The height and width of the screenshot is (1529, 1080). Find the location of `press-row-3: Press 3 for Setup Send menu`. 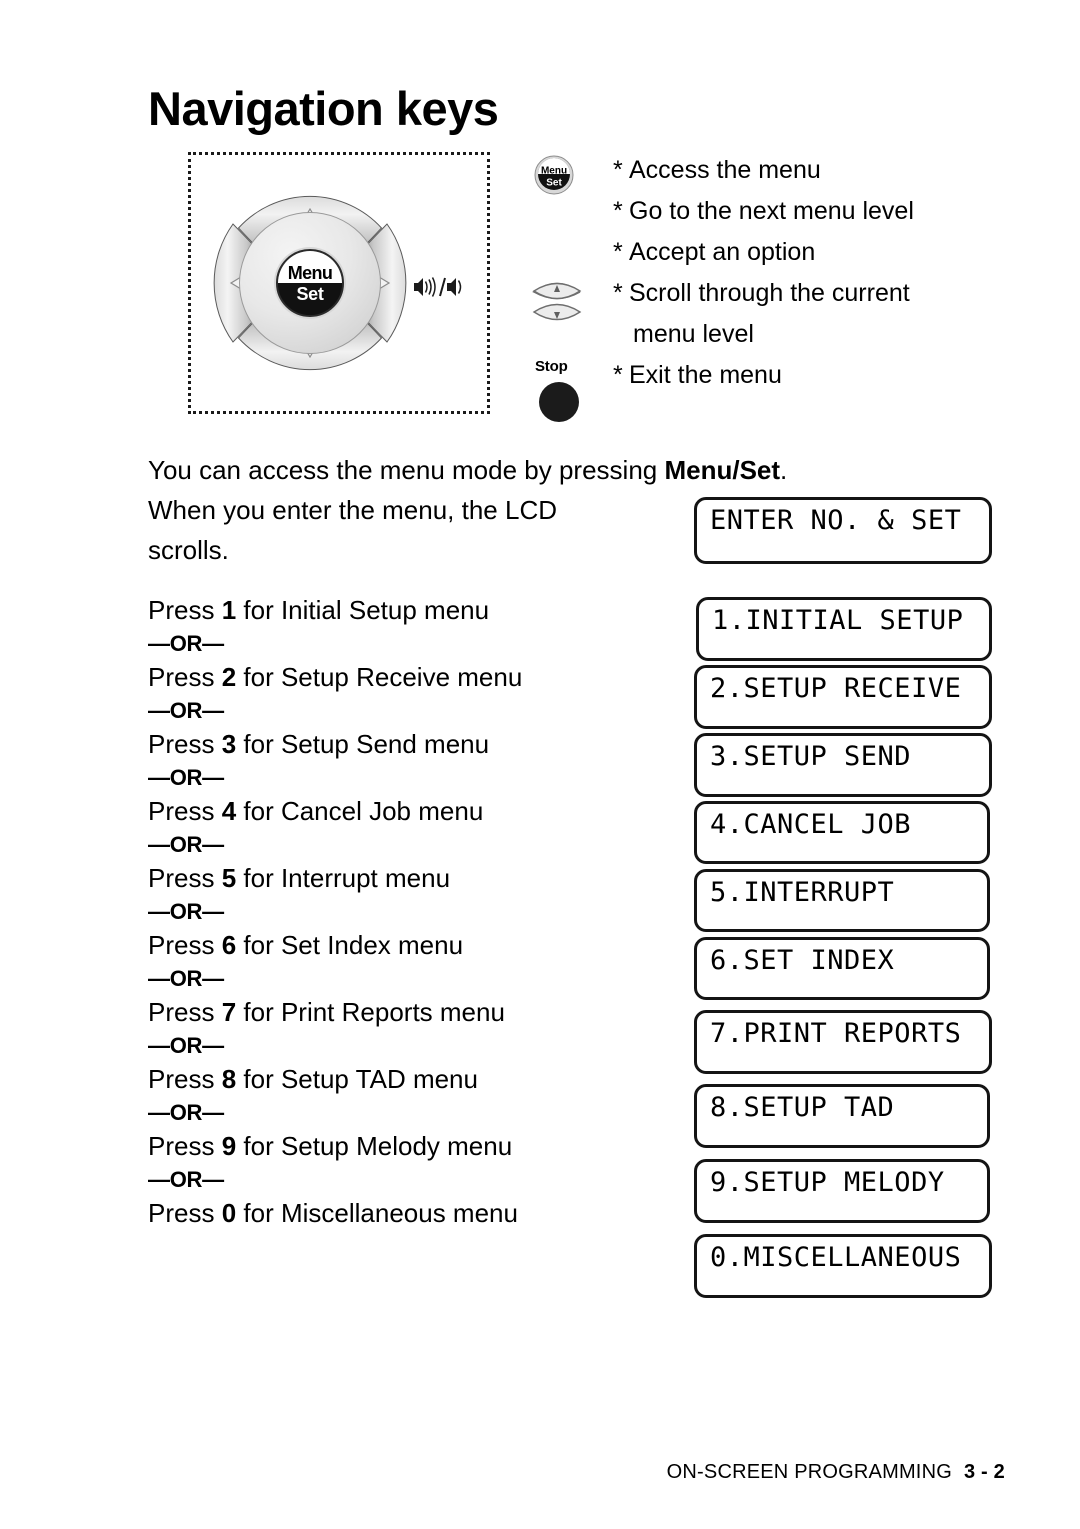

press-row-3: Press 3 for Setup Send menu is located at coordinates (408, 744).